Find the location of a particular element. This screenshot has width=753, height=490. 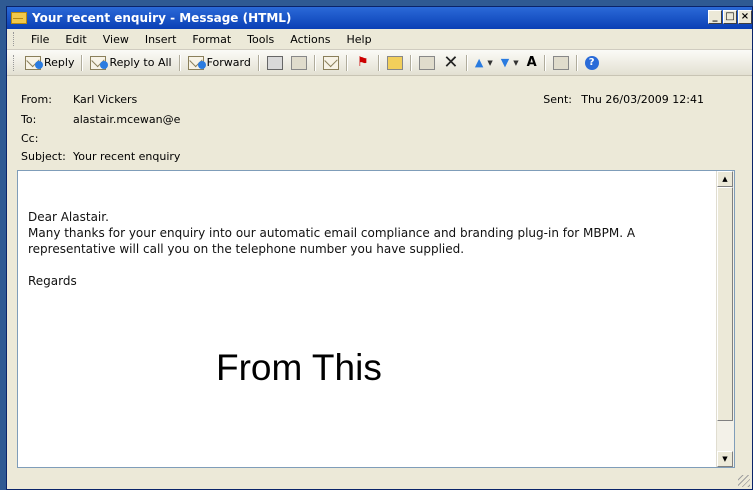

font-size-icon: A is located at coordinates (531, 62).